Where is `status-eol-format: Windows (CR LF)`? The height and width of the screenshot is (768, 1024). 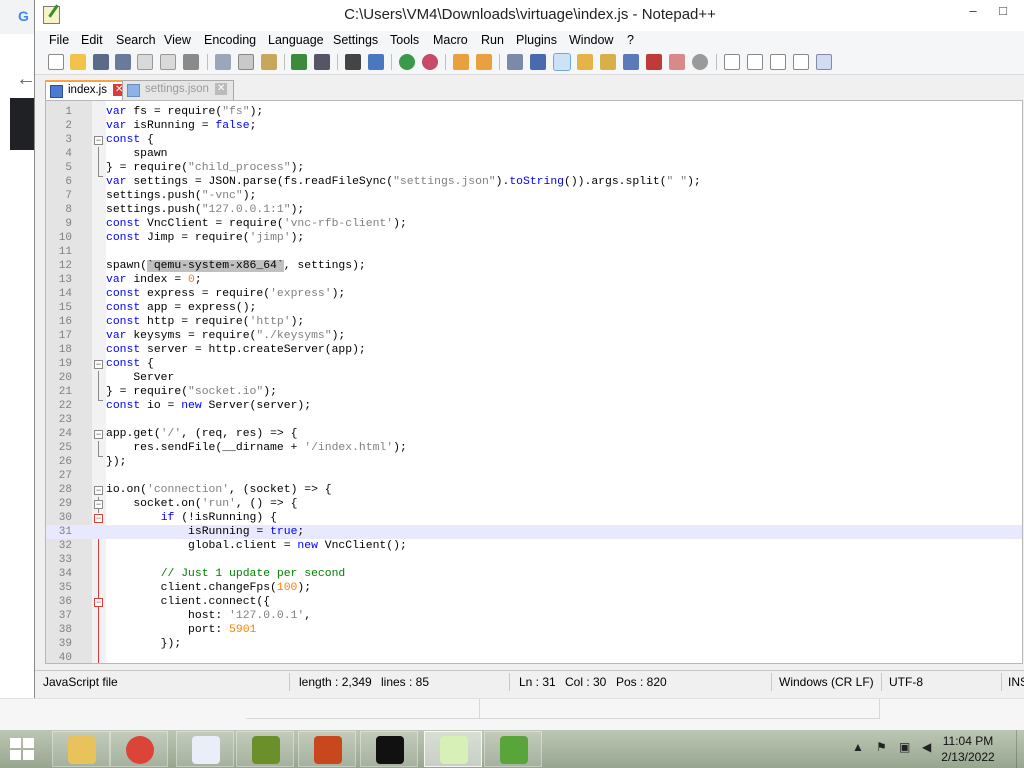
status-eol-format: Windows (CR LF) is located at coordinates (826, 682).